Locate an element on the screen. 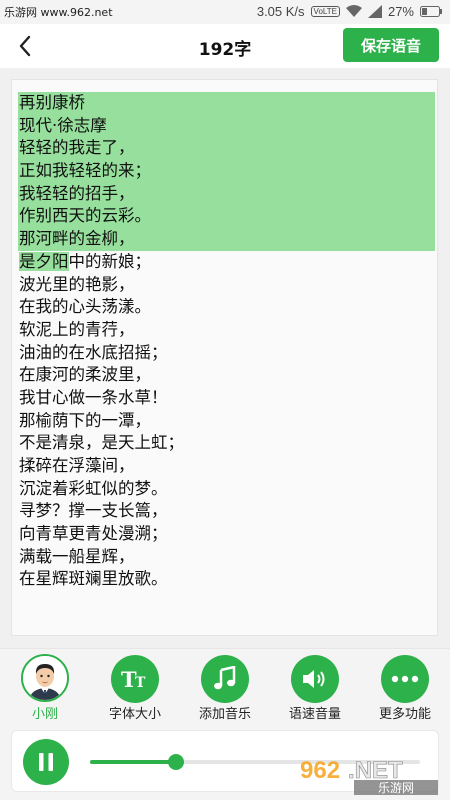 The image size is (450, 800). avatar-icon is located at coordinates (45, 678).